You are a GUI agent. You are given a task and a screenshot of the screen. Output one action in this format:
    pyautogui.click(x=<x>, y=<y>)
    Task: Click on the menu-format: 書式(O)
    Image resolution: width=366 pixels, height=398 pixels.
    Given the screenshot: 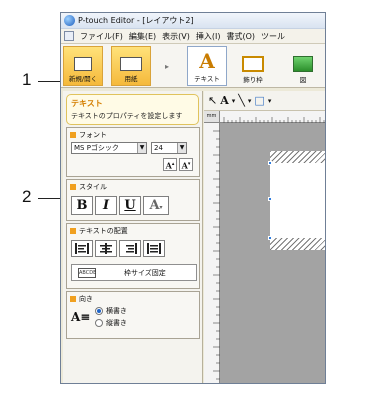 What is the action you would take?
    pyautogui.click(x=240, y=36)
    